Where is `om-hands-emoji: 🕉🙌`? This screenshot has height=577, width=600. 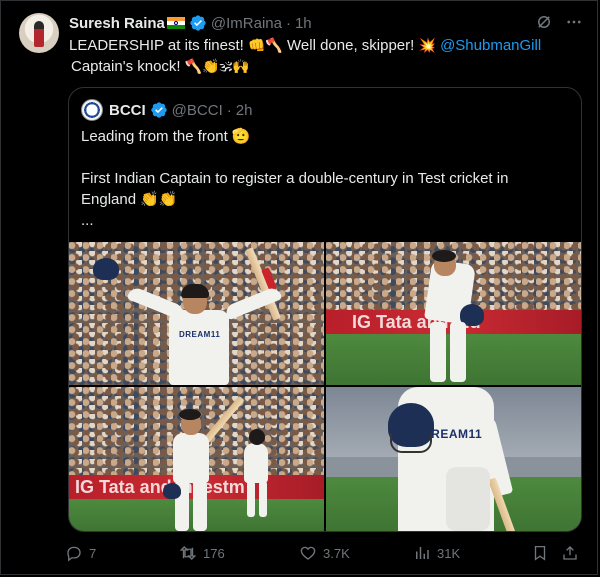
om-hands-emoji: 🕉🙌 is located at coordinates (234, 66).